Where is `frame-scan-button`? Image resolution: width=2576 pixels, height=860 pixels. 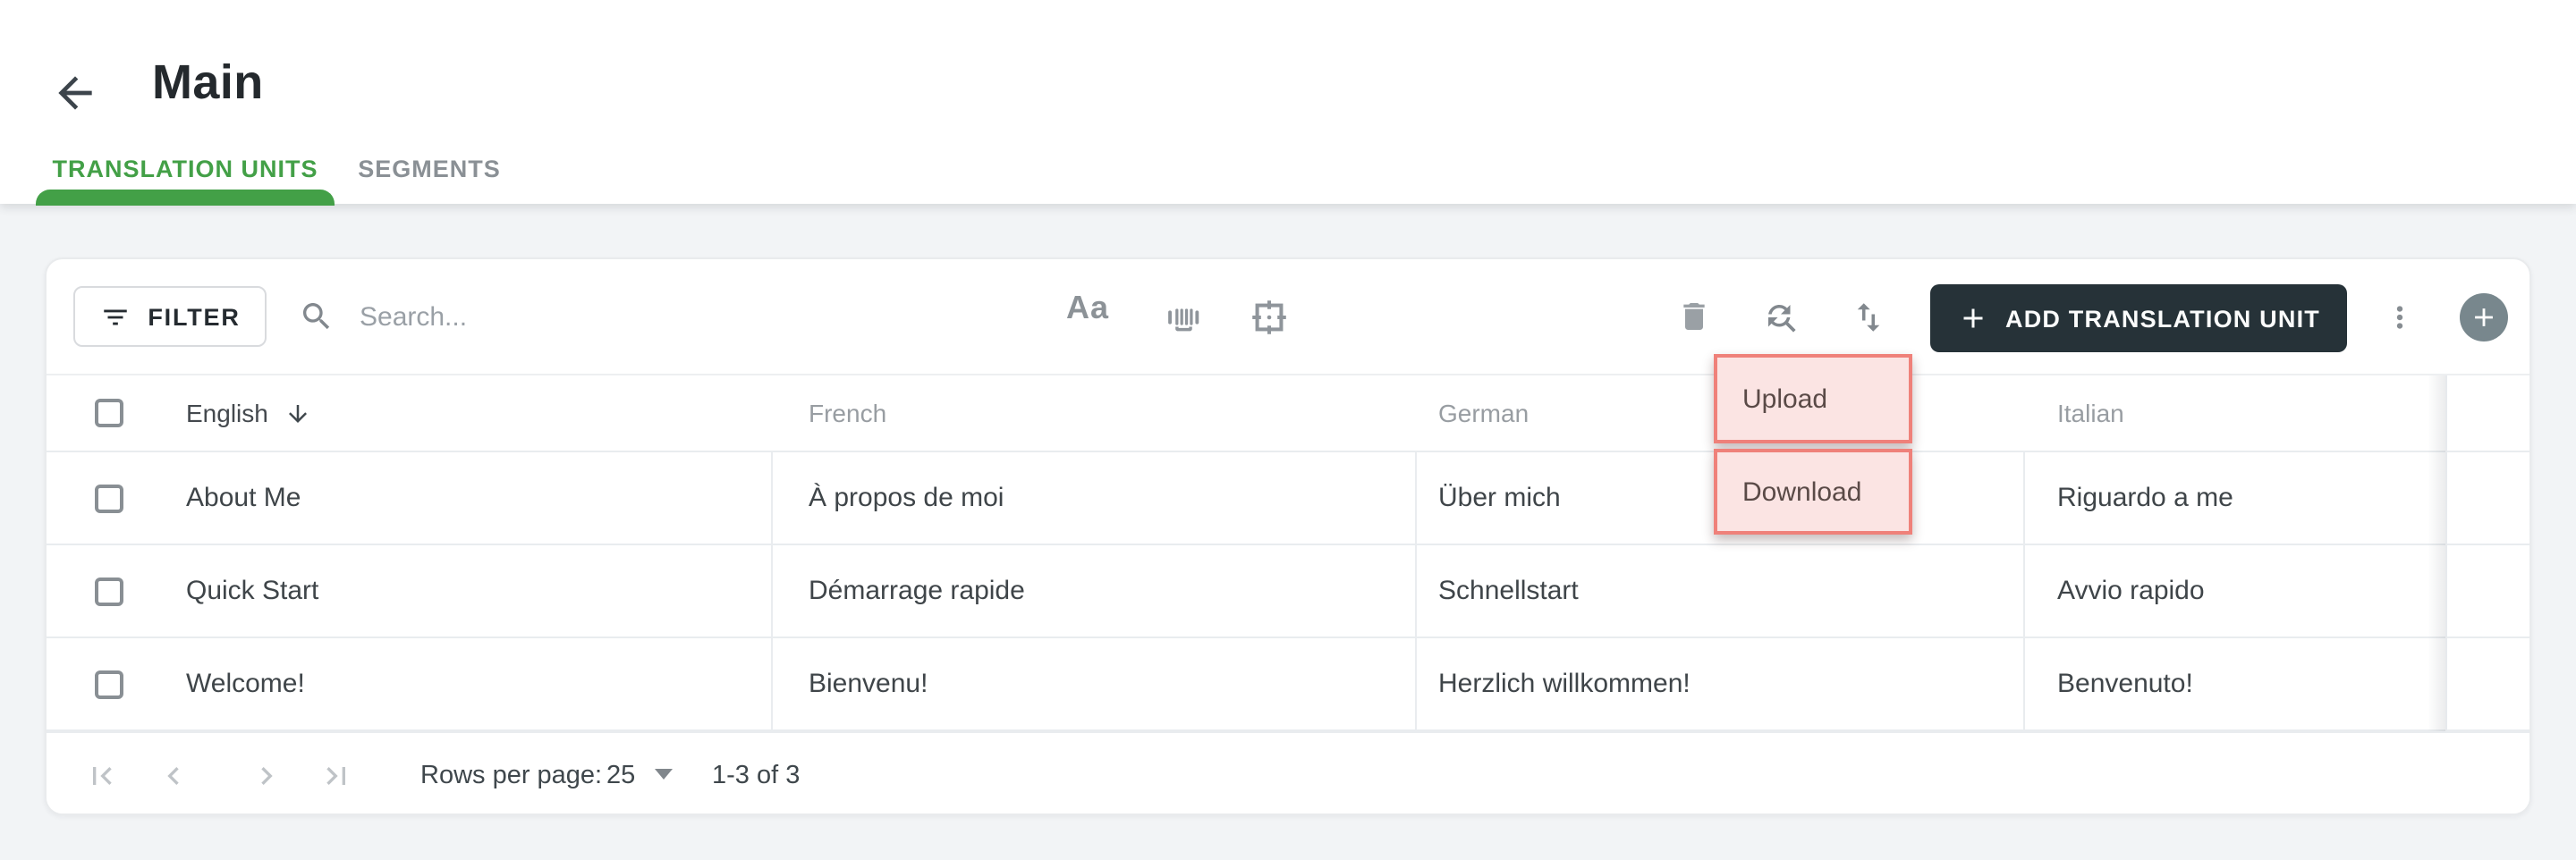
frame-scan-button is located at coordinates (1269, 318).